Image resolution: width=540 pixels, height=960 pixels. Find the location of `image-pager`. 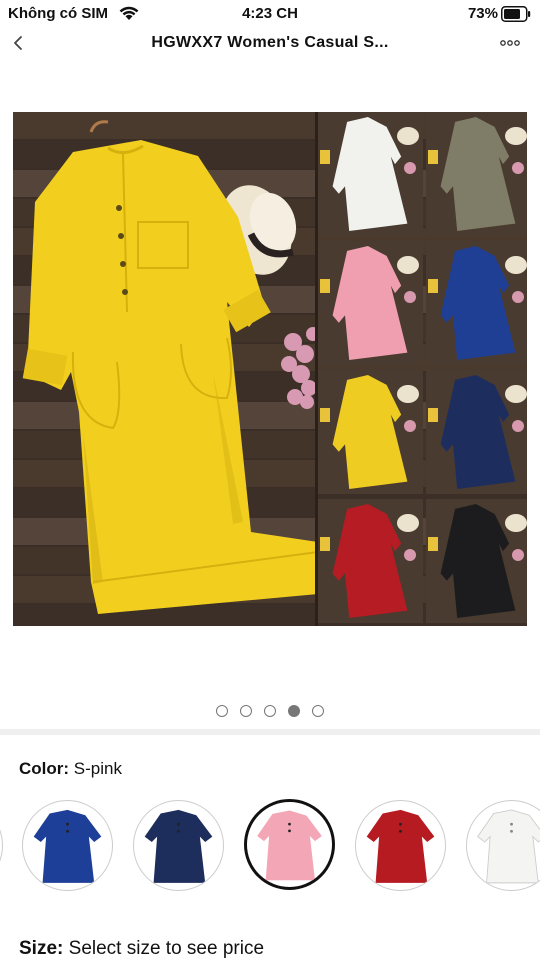

image-pager is located at coordinates (270, 712).